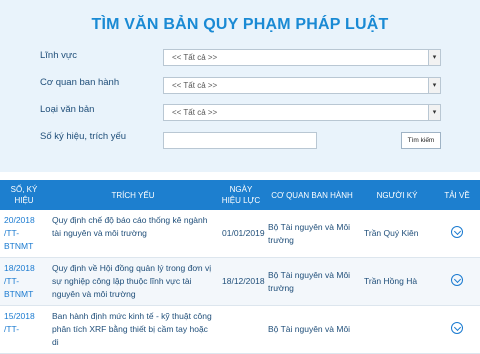 This screenshot has width=480, height=354. Describe the element at coordinates (67, 109) in the screenshot. I see `type-label: Loại văn bản` at that location.